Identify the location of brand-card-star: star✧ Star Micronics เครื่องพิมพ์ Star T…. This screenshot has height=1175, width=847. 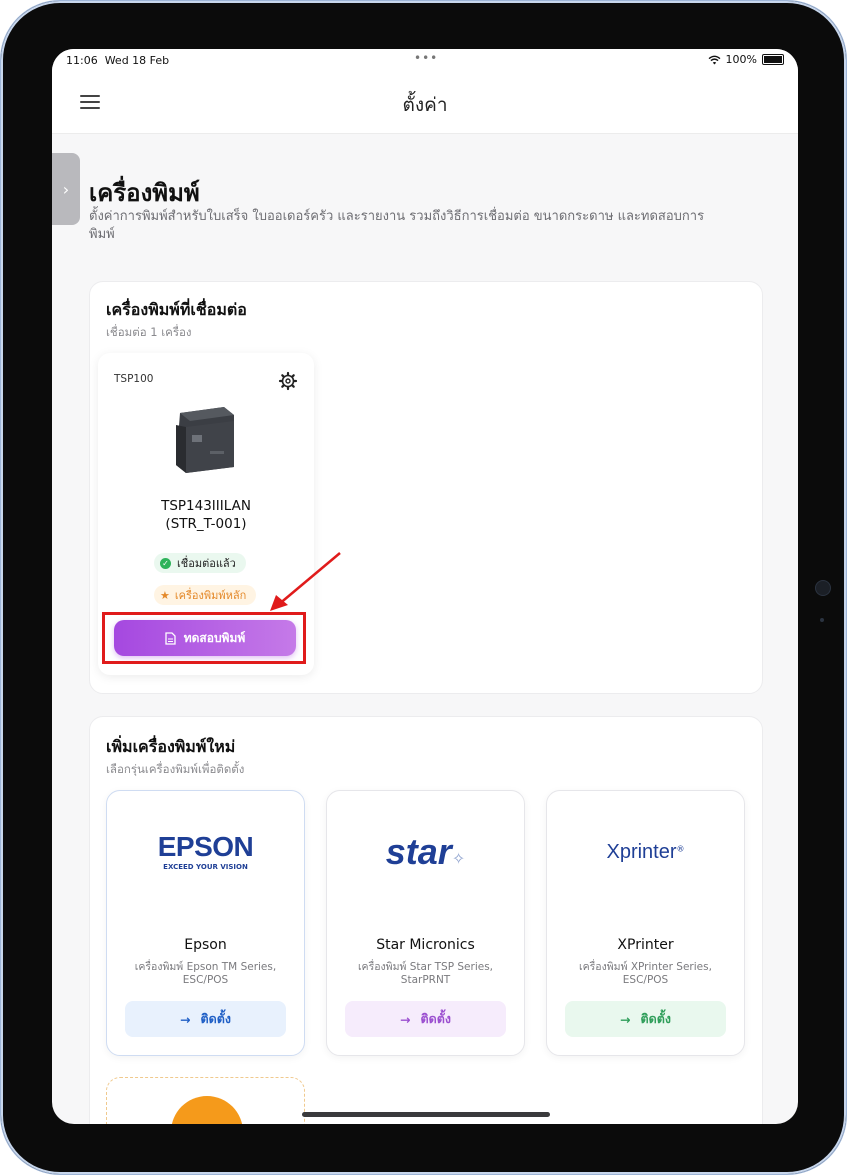
(425, 923).